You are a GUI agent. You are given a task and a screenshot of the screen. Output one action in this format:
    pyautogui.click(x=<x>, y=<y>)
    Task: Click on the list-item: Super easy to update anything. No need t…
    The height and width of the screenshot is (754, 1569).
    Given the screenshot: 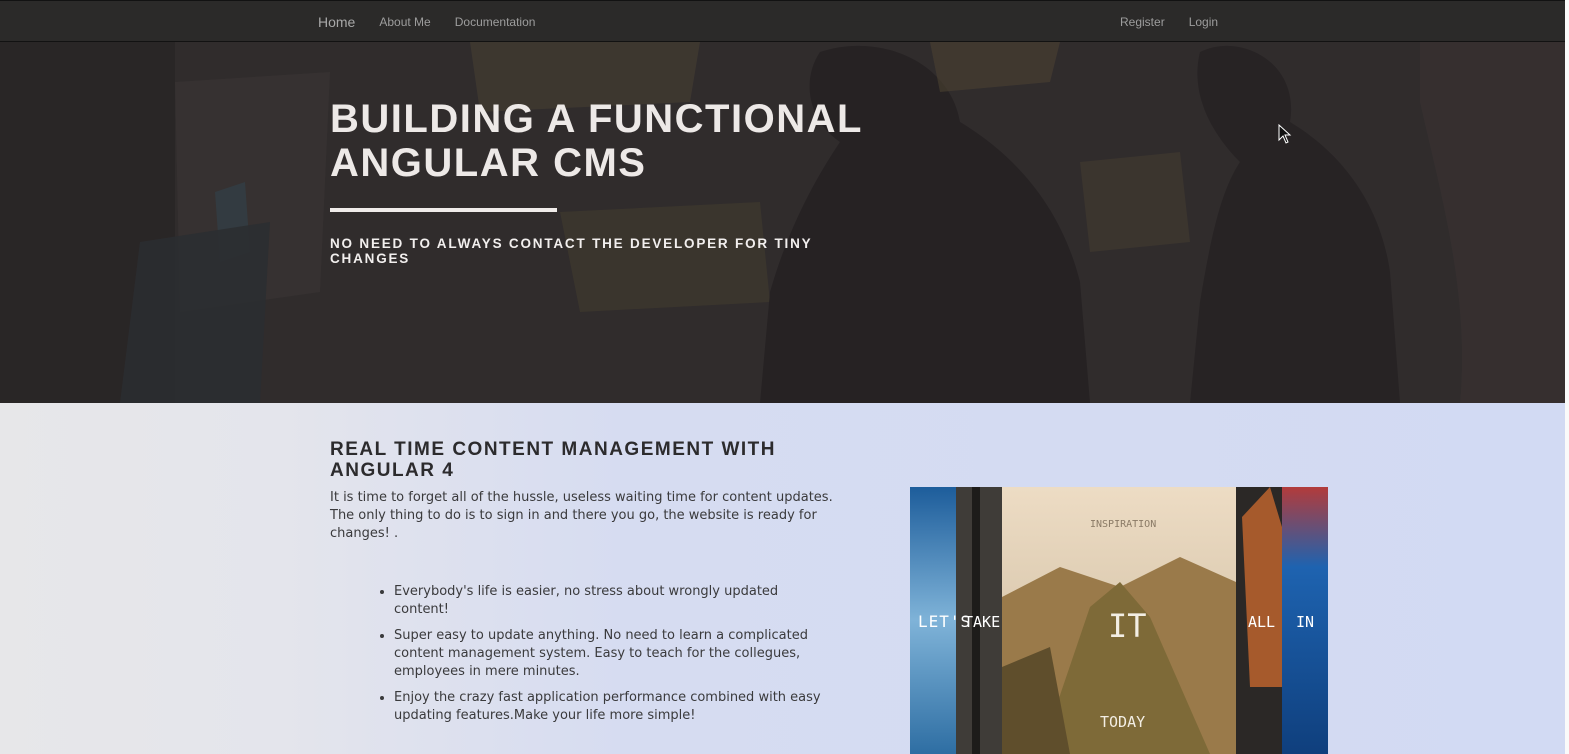 What is the action you would take?
    pyautogui.click(x=609, y=654)
    